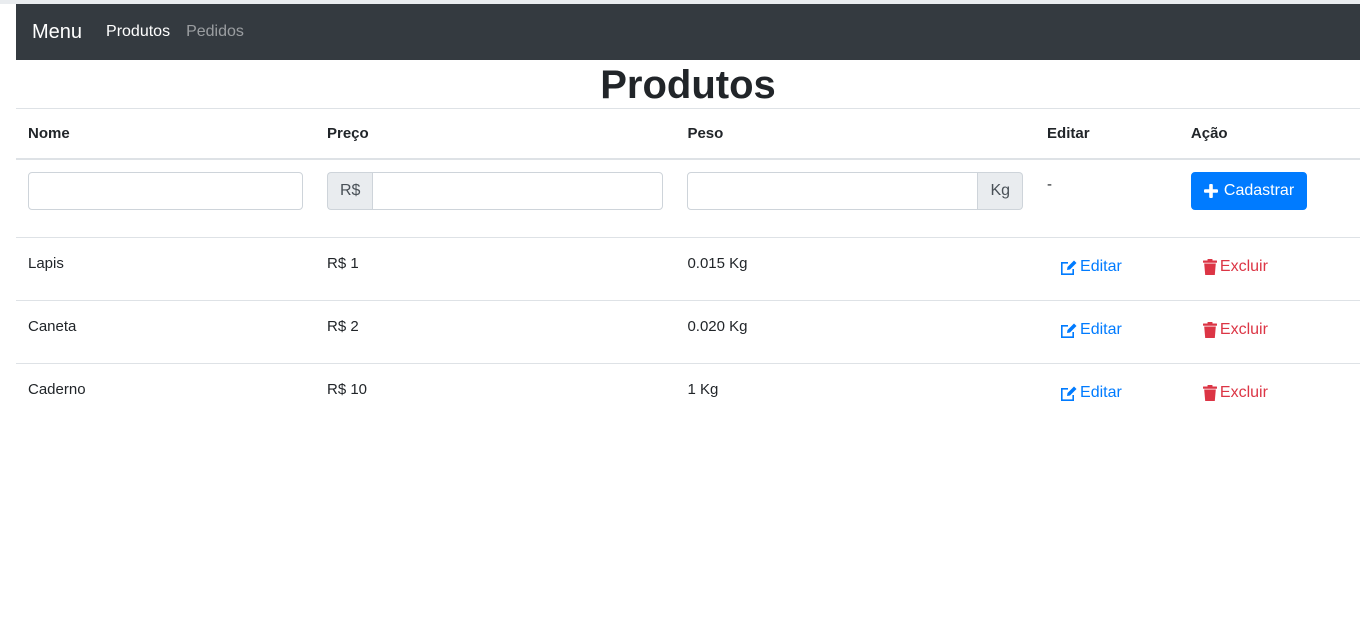  What do you see at coordinates (688, 85) in the screenshot?
I see `page-title: Produtos` at bounding box center [688, 85].